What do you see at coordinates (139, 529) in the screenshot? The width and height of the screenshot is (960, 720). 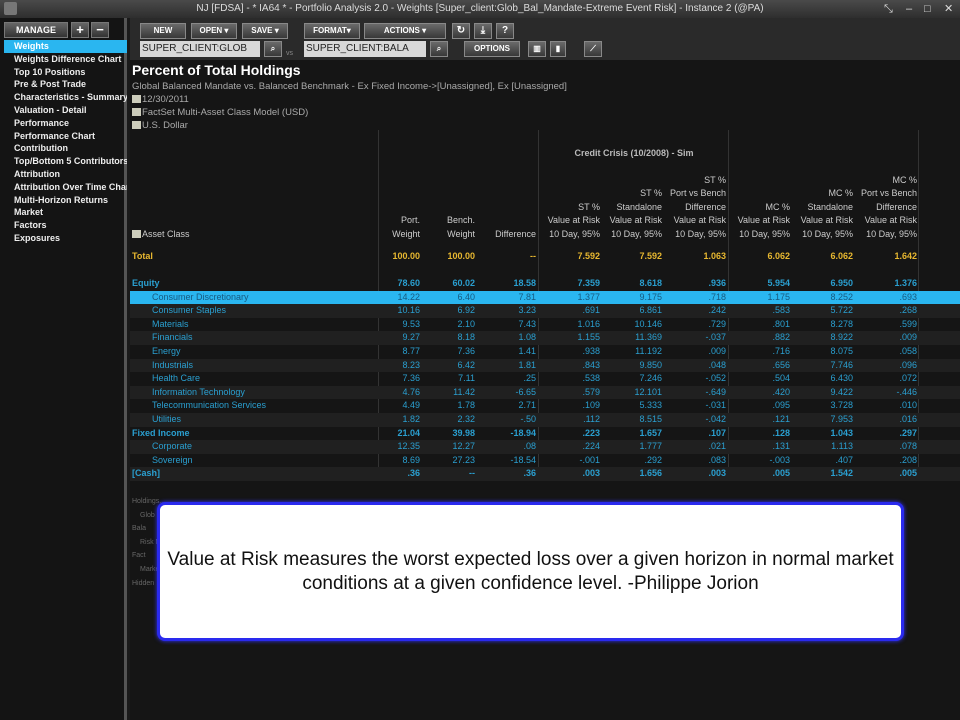 I see `footnote-line: Bala` at bounding box center [139, 529].